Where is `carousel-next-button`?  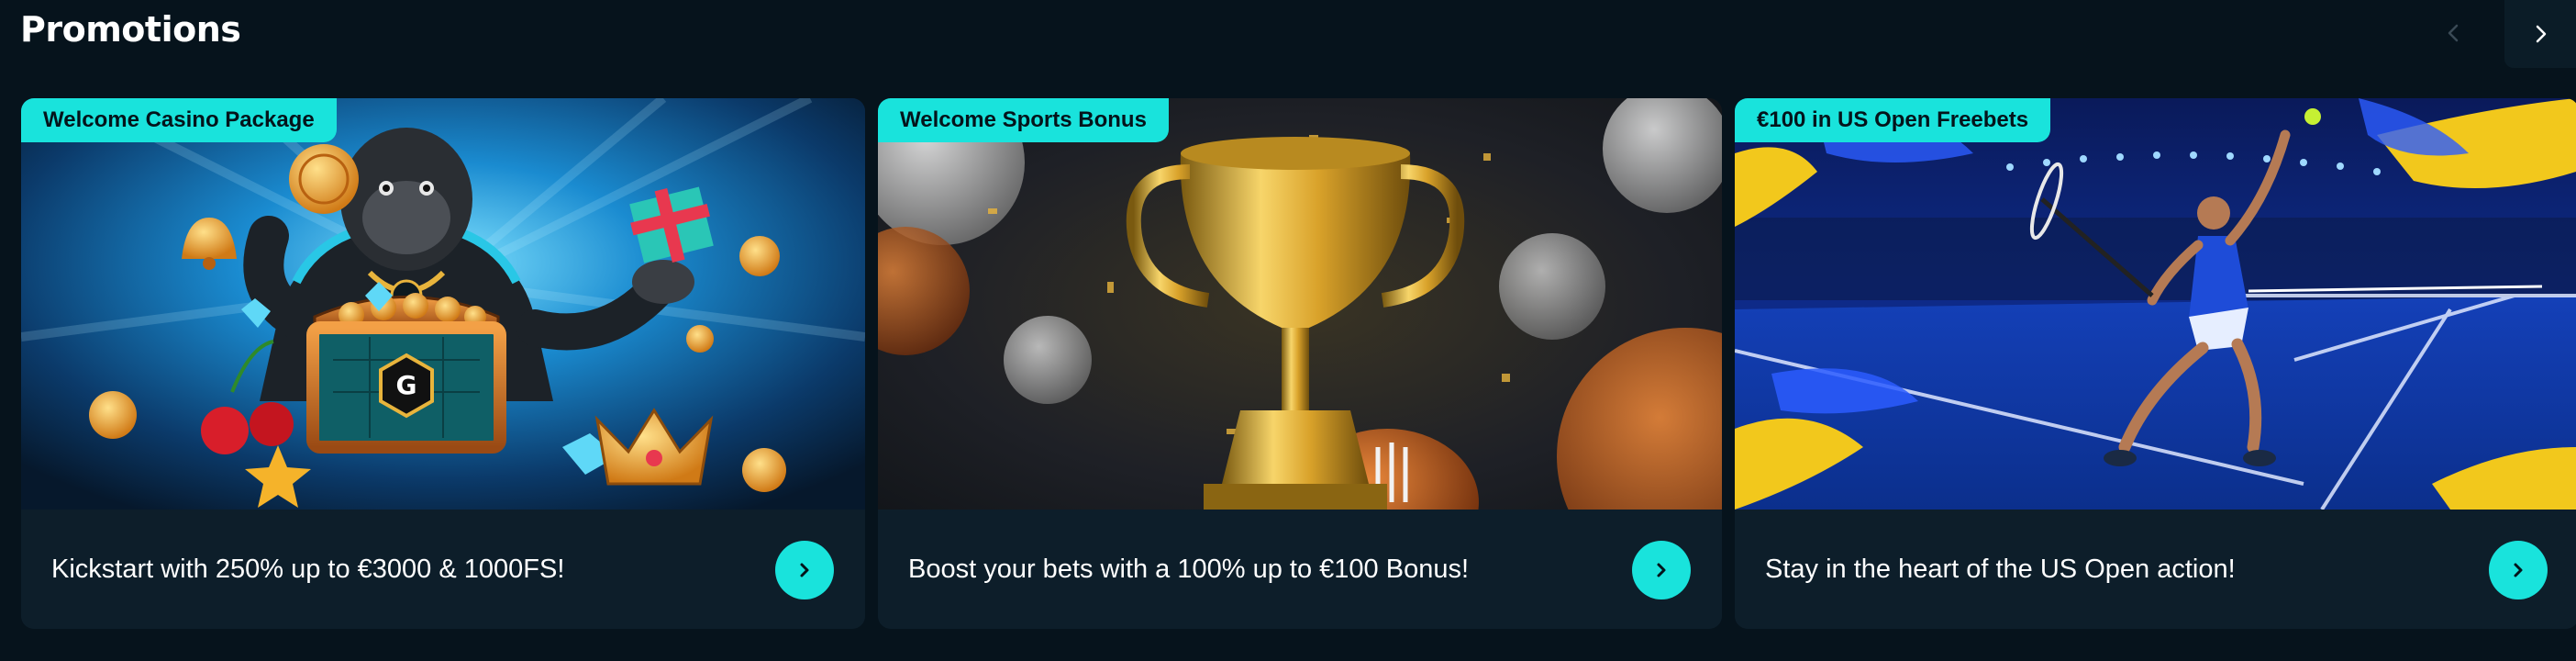 carousel-next-button is located at coordinates (2540, 34).